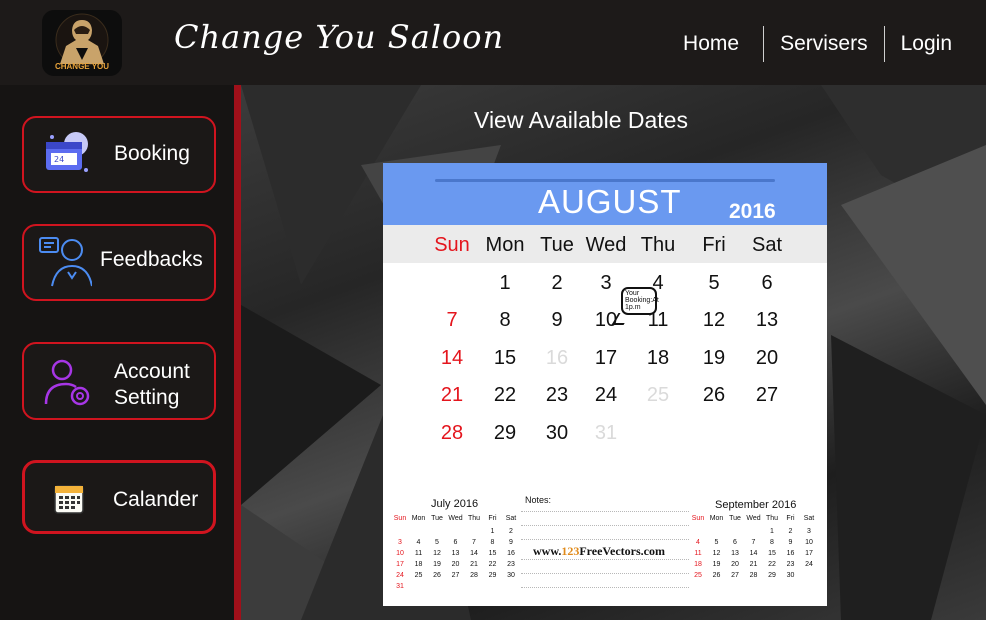 The image size is (986, 620). I want to click on mini-weekday: Wed, so click(753, 518).